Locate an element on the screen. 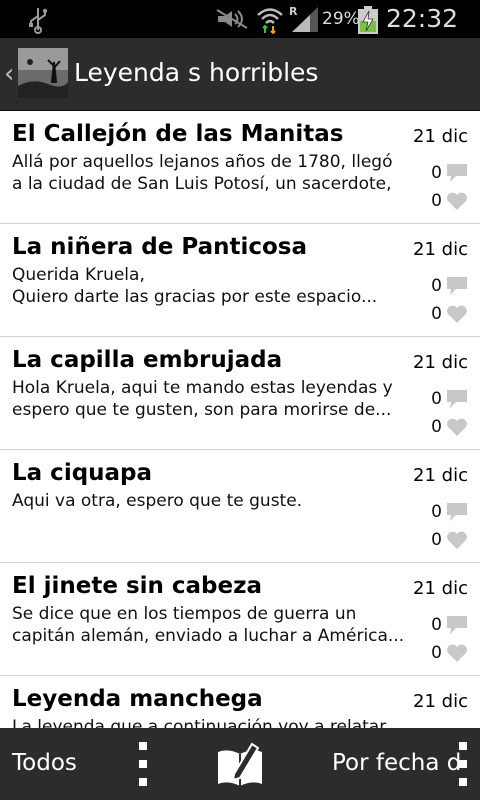 Image resolution: width=480 pixels, height=800 pixels. app-logo is located at coordinates (43, 73).